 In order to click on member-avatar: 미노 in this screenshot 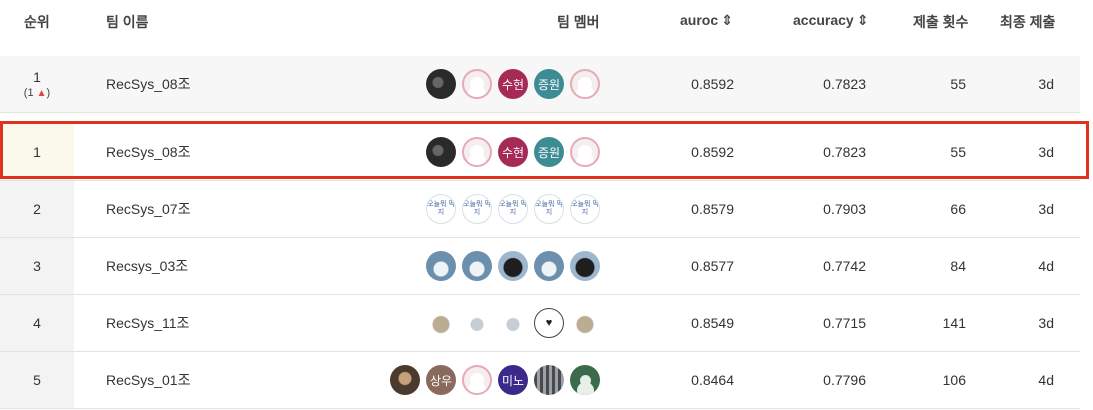, I will do `click(513, 380)`.